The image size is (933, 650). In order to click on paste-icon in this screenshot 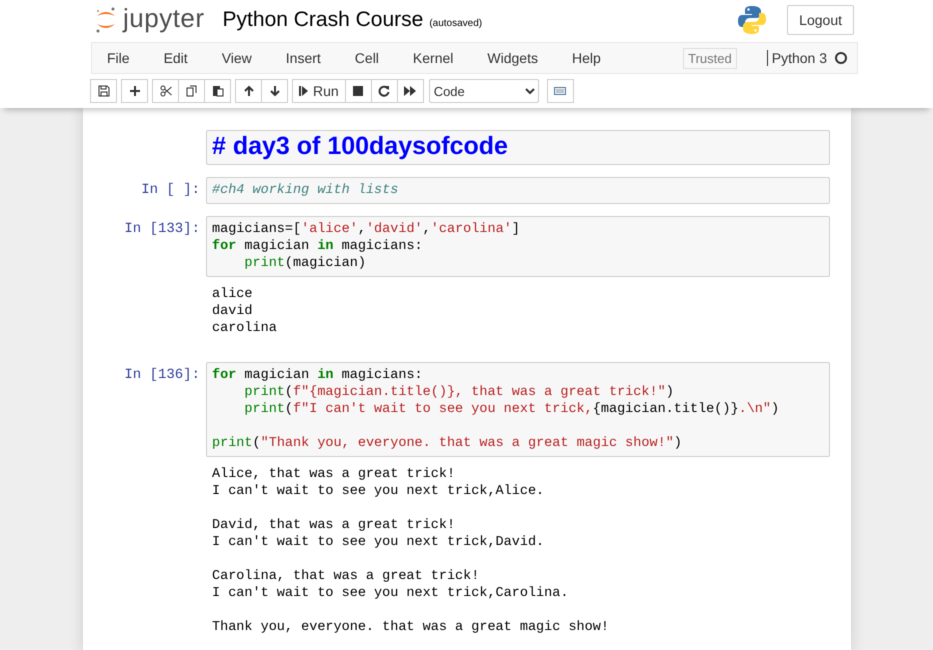, I will do `click(217, 91)`.